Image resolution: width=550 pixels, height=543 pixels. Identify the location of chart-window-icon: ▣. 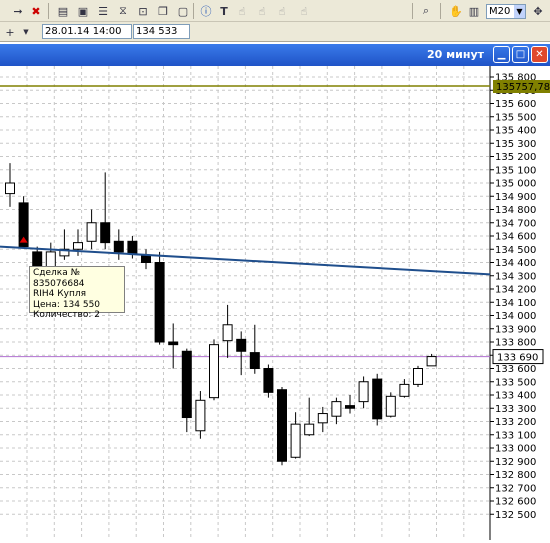
(83, 11).